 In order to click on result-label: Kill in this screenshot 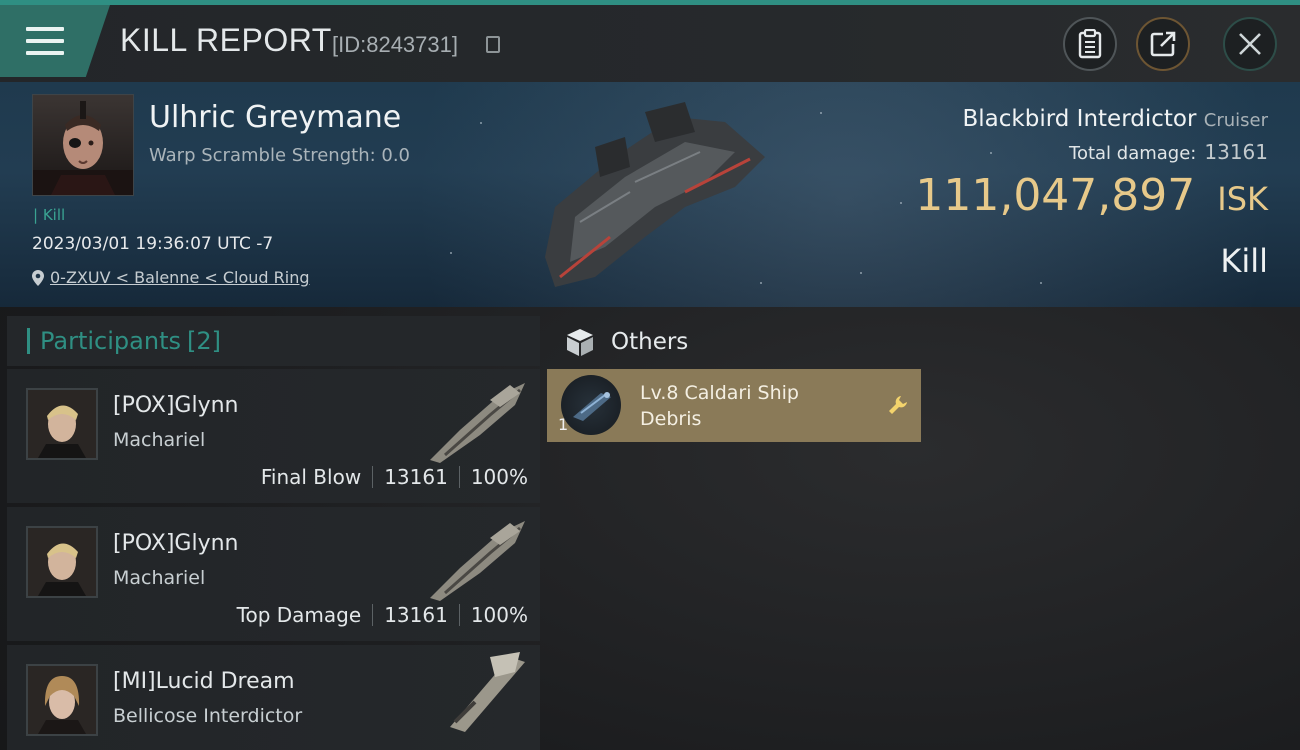, I will do `click(1244, 261)`.